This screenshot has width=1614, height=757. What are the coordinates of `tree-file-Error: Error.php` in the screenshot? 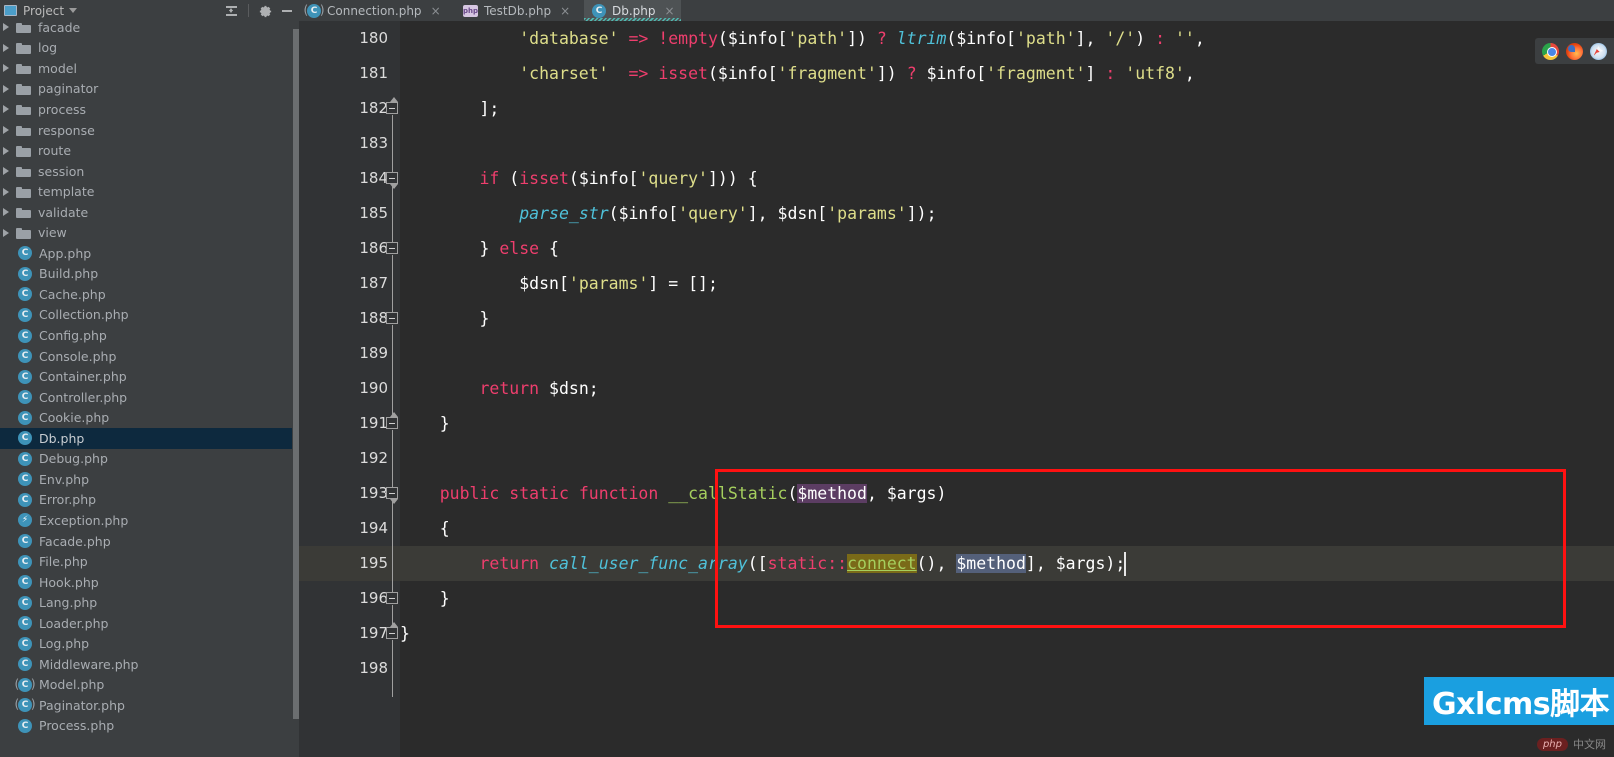 It's located at (146, 500).